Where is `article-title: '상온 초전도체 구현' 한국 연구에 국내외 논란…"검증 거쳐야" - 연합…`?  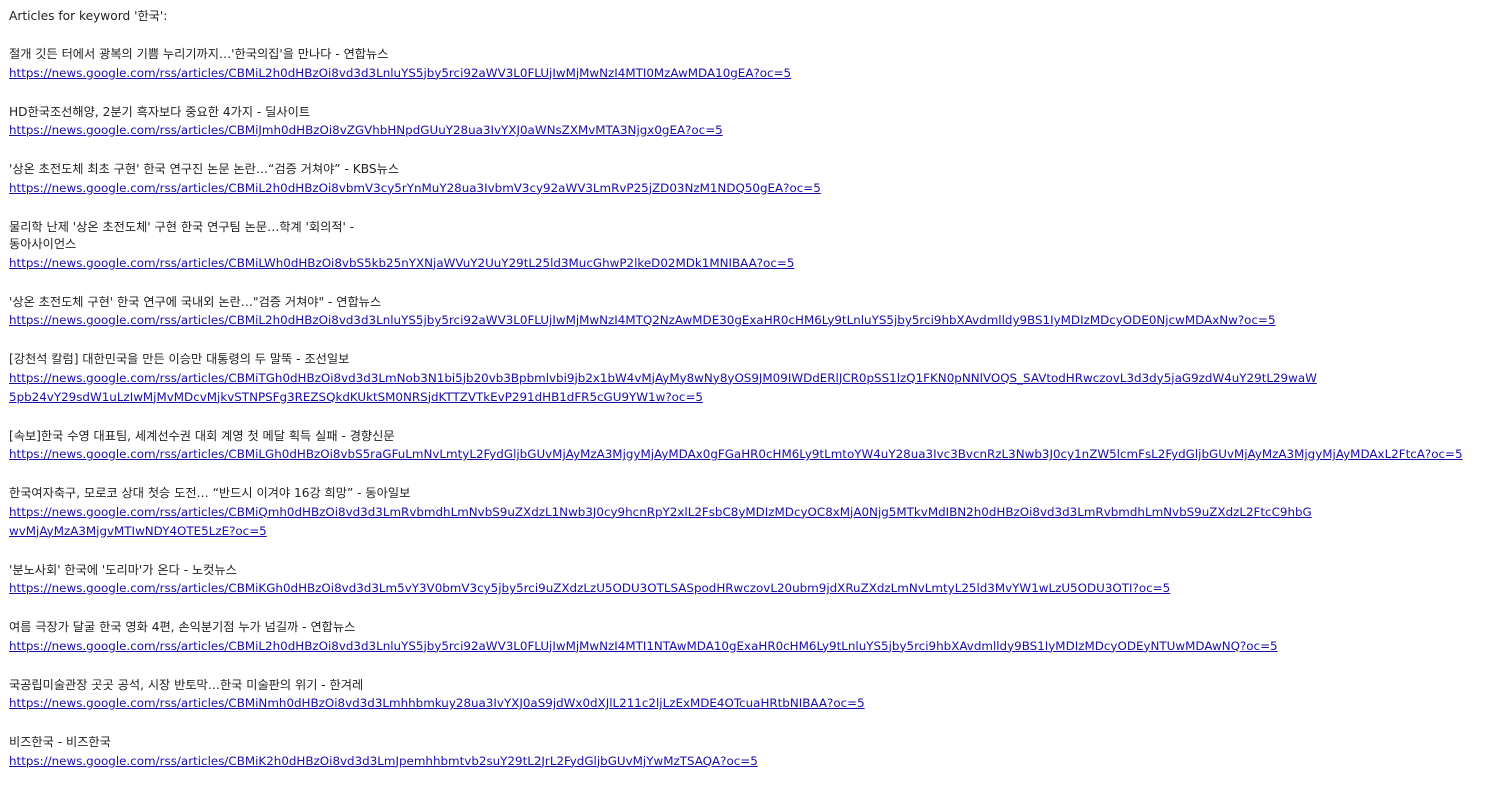 article-title: '상온 초전도체 구현' 한국 연구에 국내외 논란…"검증 거쳐야" - 연합… is located at coordinates (195, 301).